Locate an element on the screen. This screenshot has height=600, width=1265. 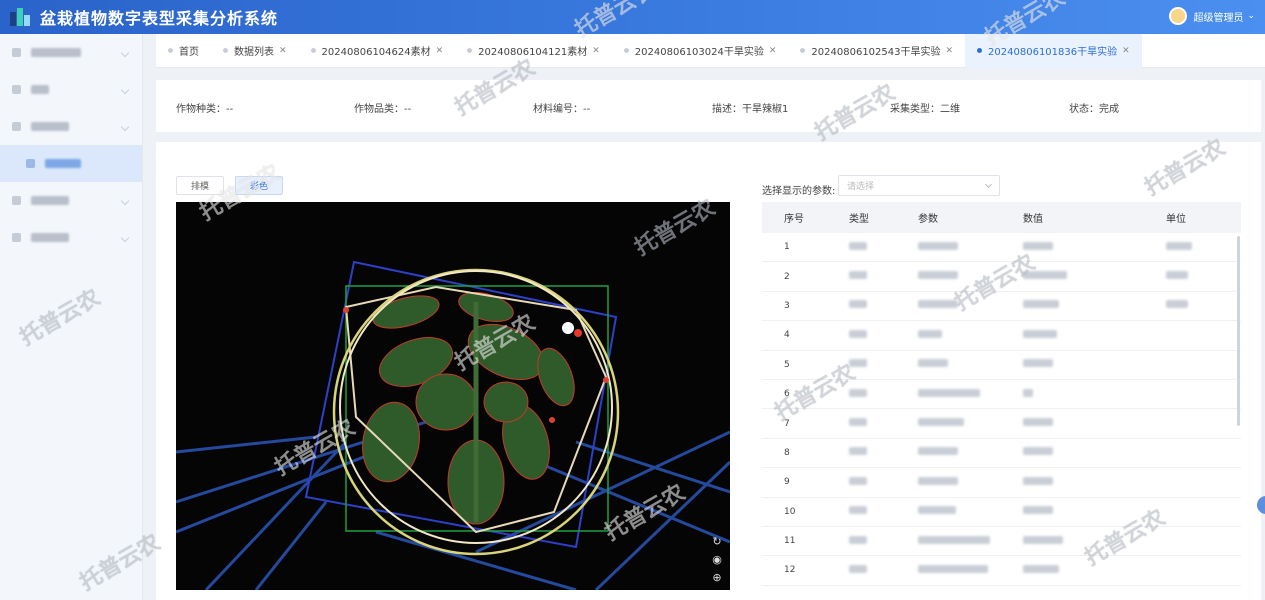
param-select: 请选择 is located at coordinates (919, 185).